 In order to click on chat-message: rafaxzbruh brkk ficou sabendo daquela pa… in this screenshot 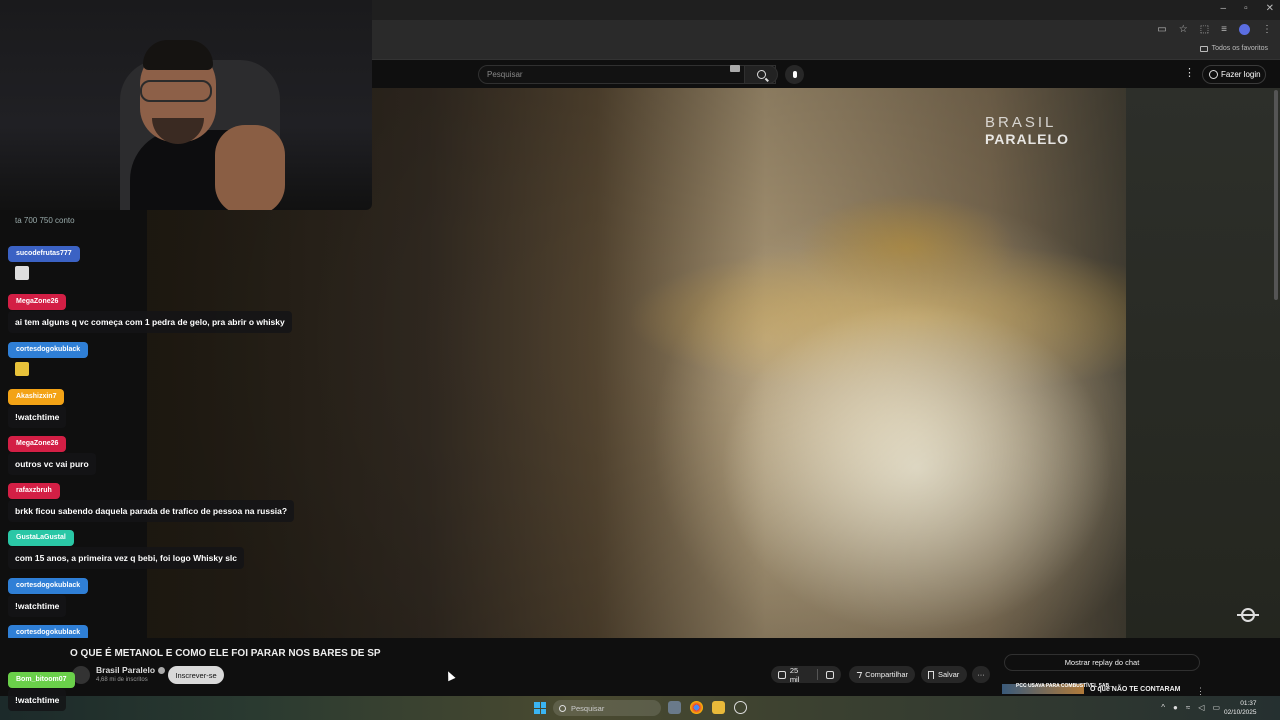, I will do `click(151, 500)`.